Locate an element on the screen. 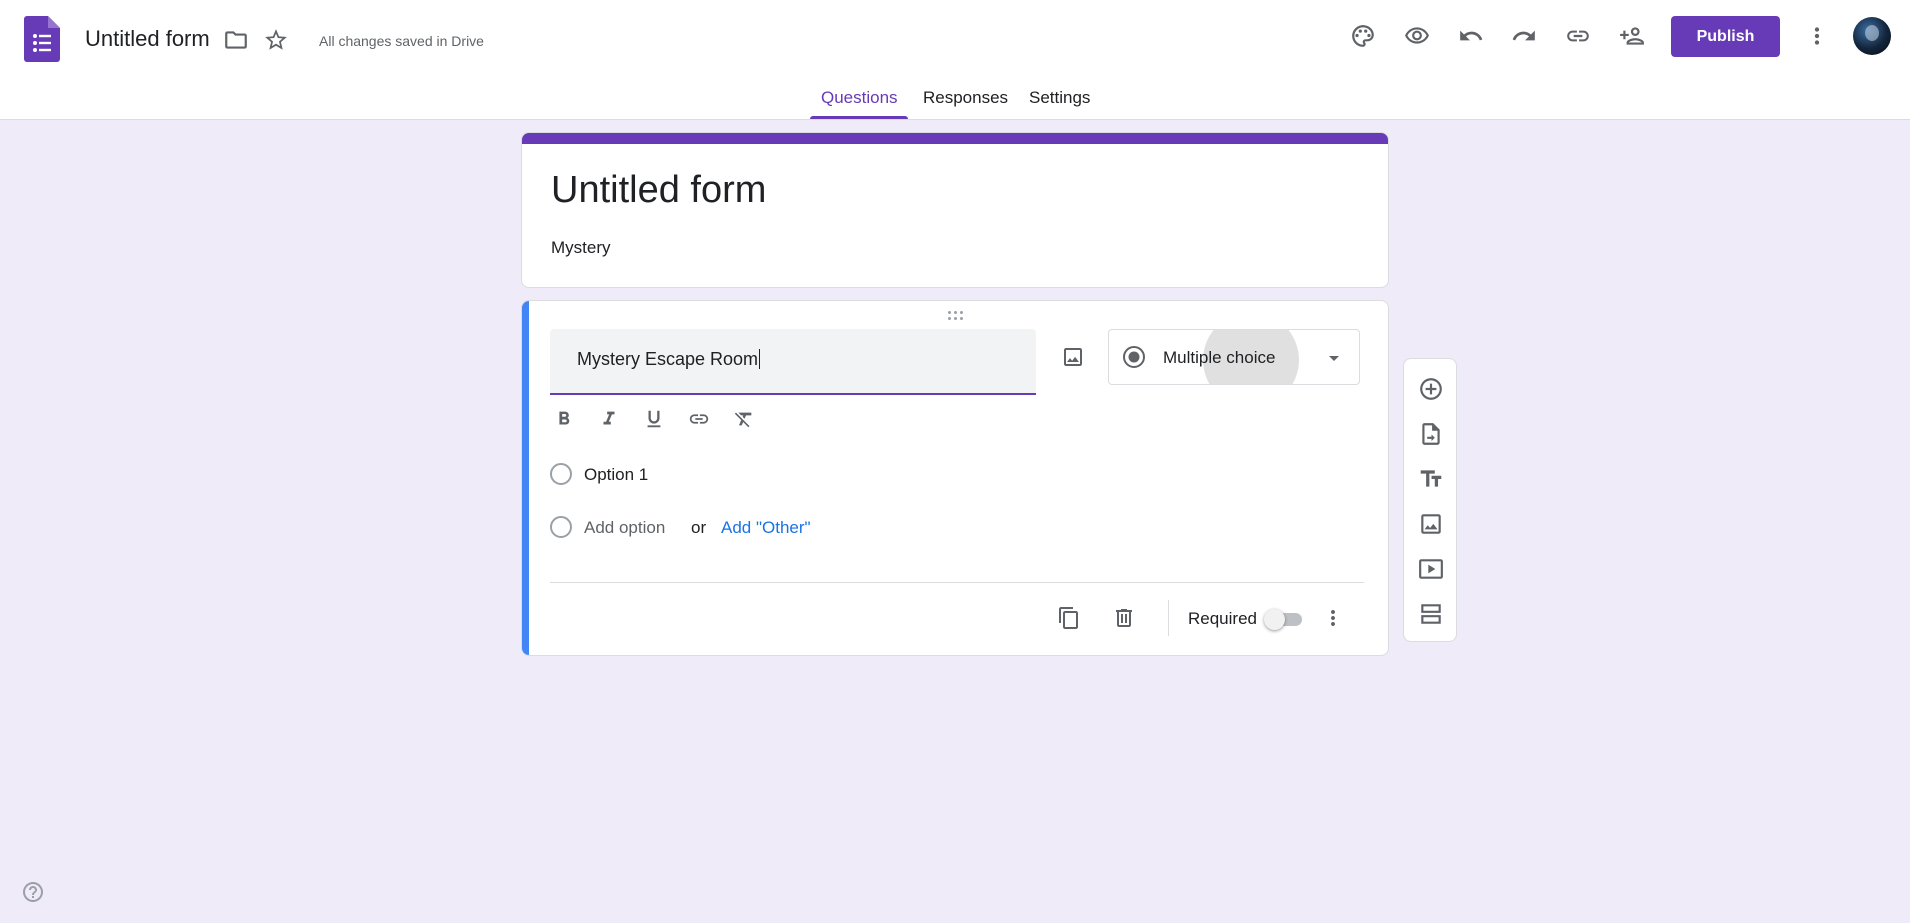 The width and height of the screenshot is (1910, 923). question-type-select: Multiple choice is located at coordinates (1234, 357).